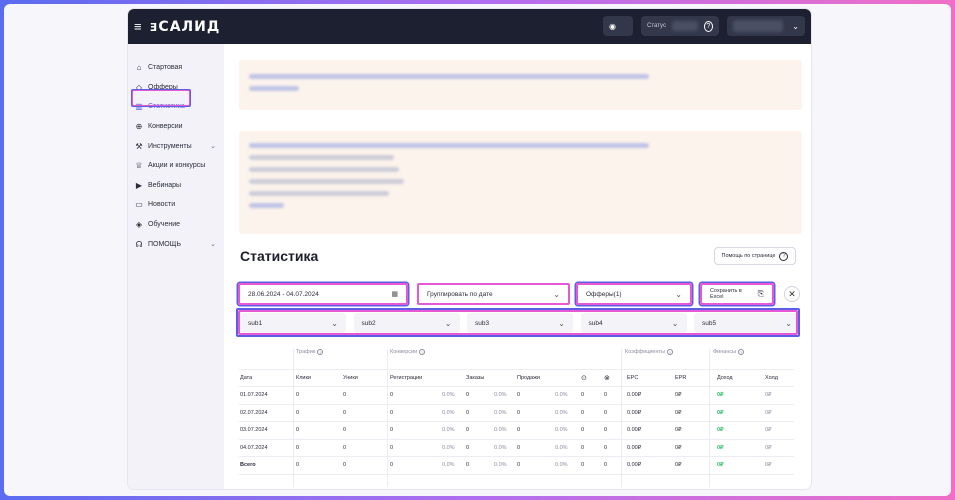 Image resolution: width=955 pixels, height=500 pixels. I want to click on conversion-icon: ⊕, so click(139, 127).